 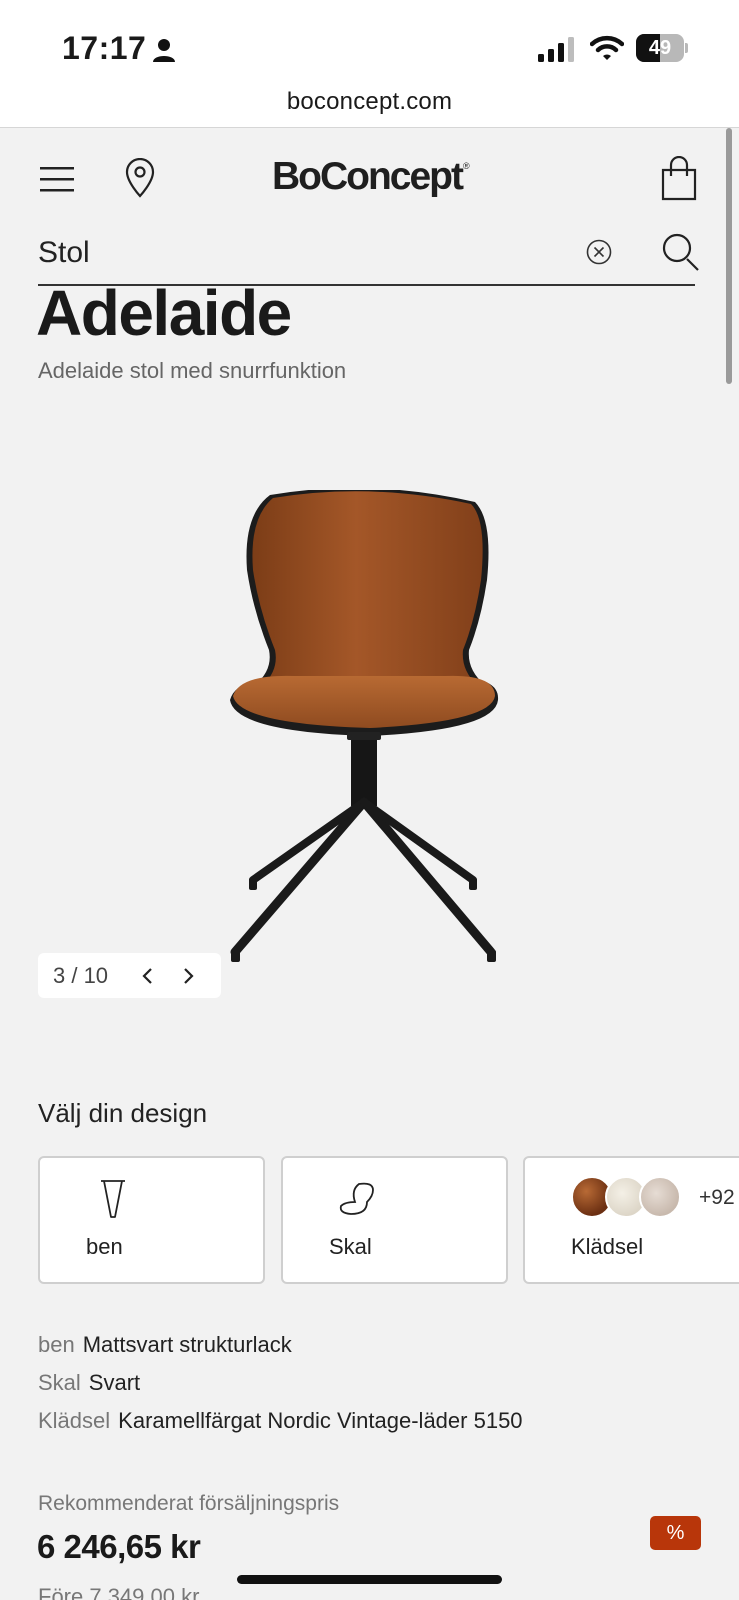 I want to click on current-price: 6 246,65 kr, so click(x=119, y=1546).